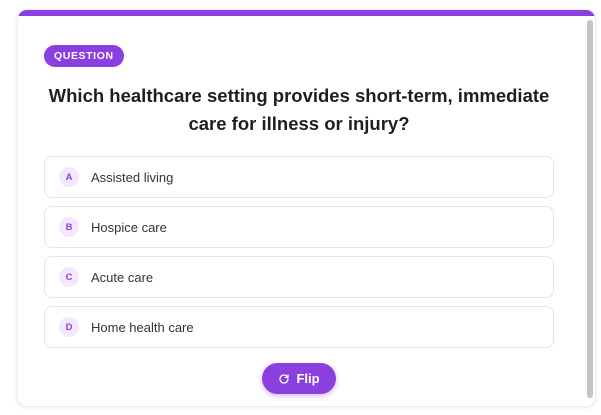 This screenshot has height=415, width=601. I want to click on scrollbar-thumb, so click(590, 209).